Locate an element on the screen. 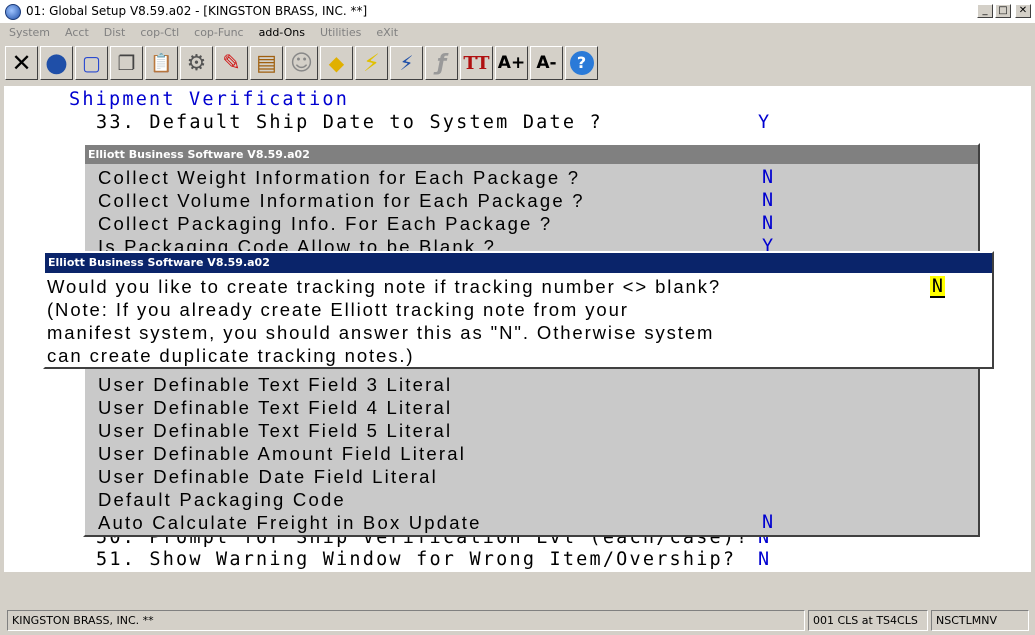 The width and height of the screenshot is (1035, 635). minimize-button: _ is located at coordinates (985, 11).